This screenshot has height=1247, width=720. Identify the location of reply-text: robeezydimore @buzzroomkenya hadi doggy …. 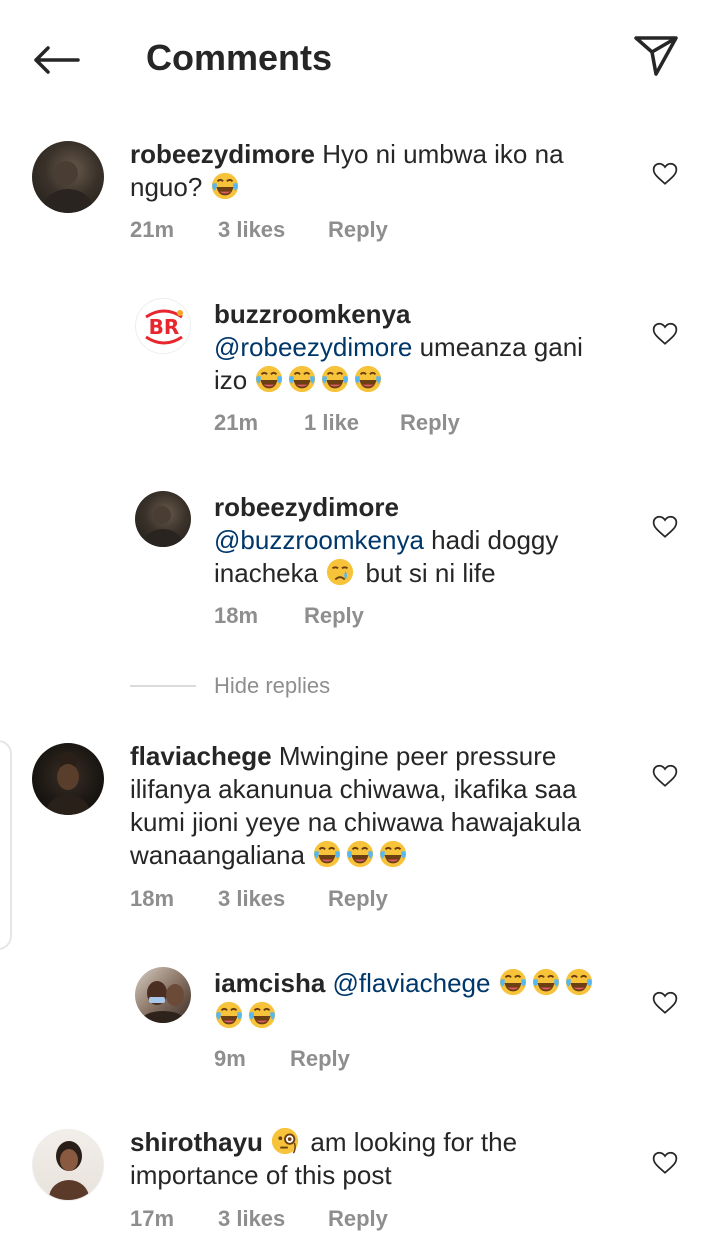
(424, 540).